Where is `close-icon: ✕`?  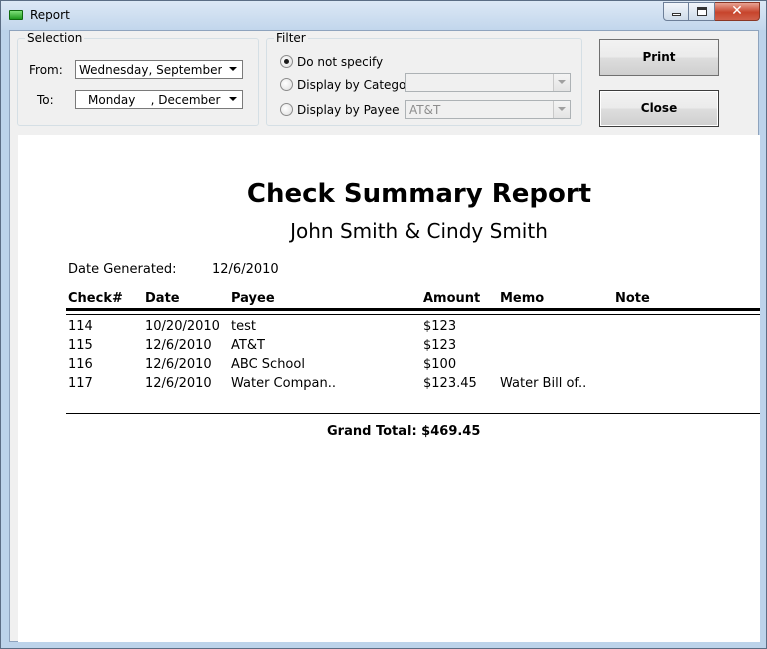
close-icon: ✕ is located at coordinates (737, 11).